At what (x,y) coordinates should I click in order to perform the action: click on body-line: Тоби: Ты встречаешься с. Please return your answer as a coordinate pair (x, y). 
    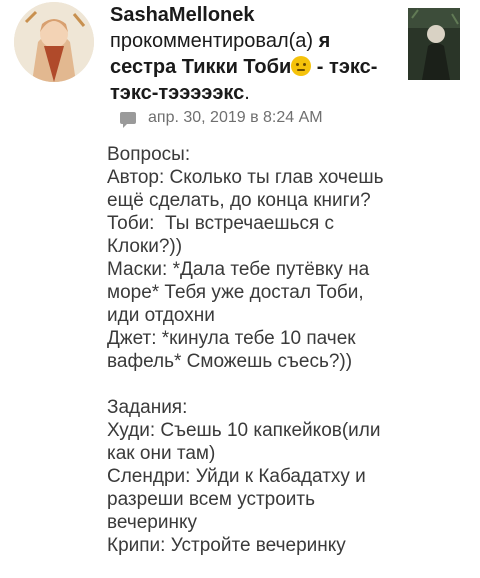
    Looking at the image, I should click on (221, 223).